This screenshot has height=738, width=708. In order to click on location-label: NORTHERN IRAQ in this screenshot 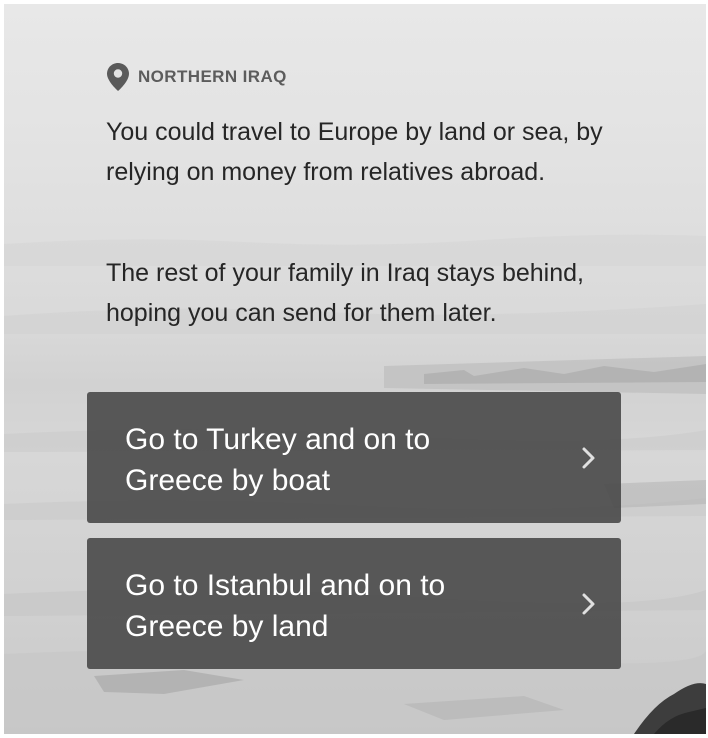, I will do `click(212, 76)`.